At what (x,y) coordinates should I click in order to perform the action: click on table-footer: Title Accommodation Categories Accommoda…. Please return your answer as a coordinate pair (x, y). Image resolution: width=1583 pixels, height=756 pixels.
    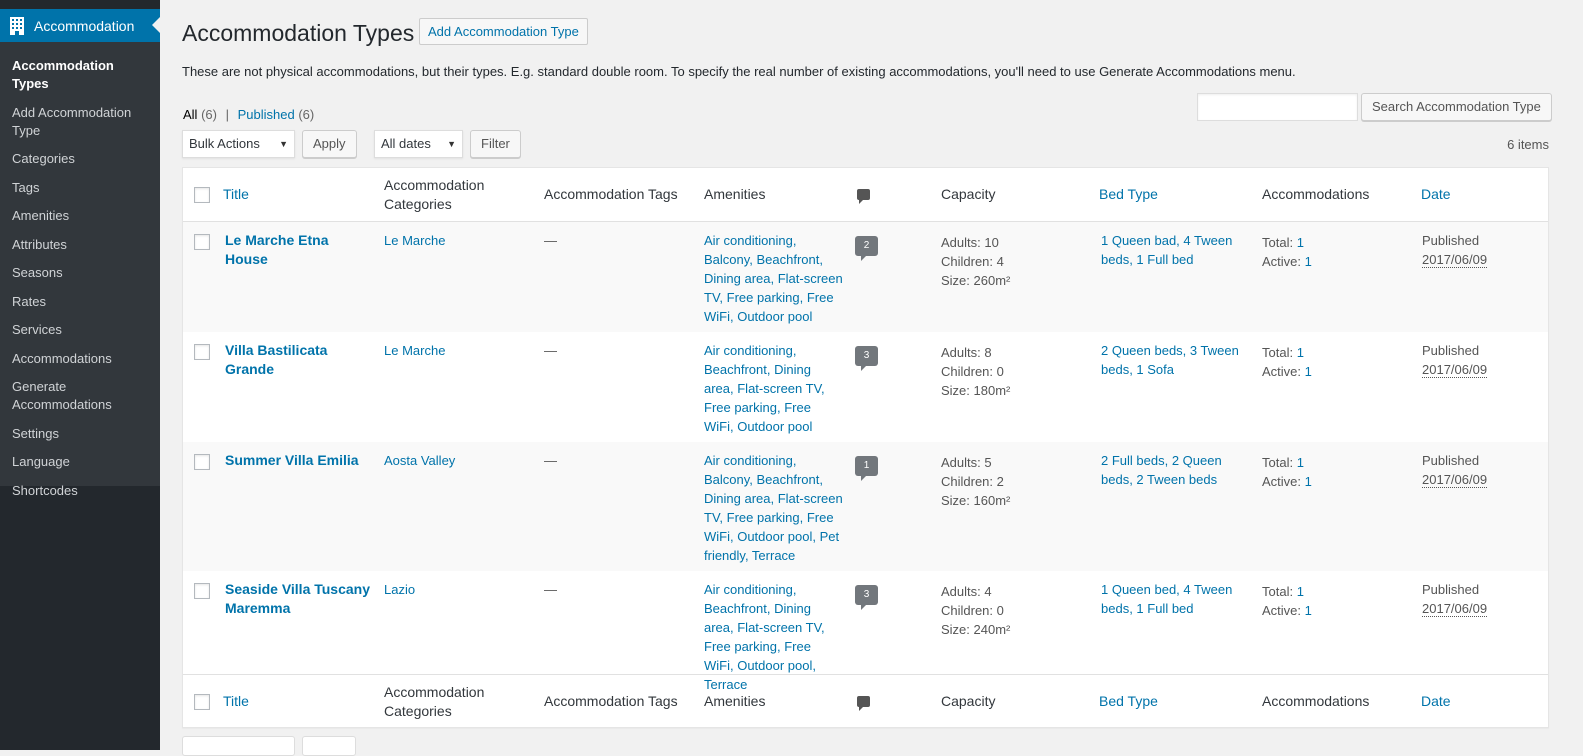
    Looking at the image, I should click on (865, 701).